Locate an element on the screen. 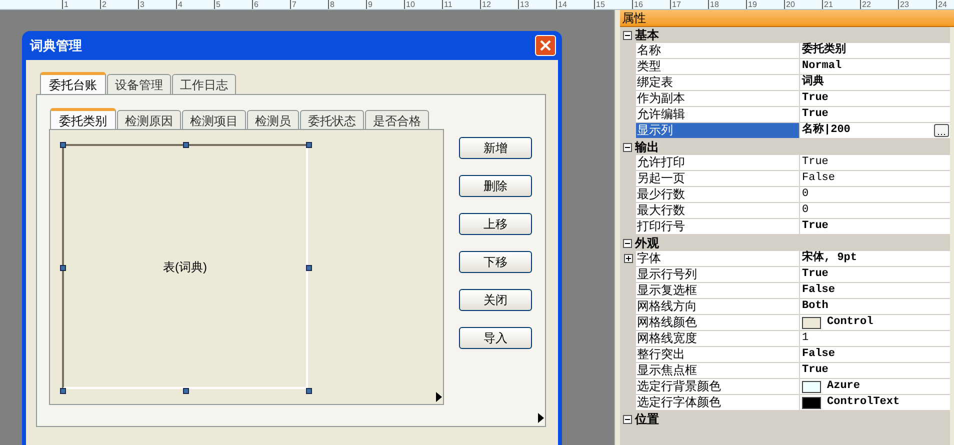  property-value: Normal is located at coordinates (822, 66).